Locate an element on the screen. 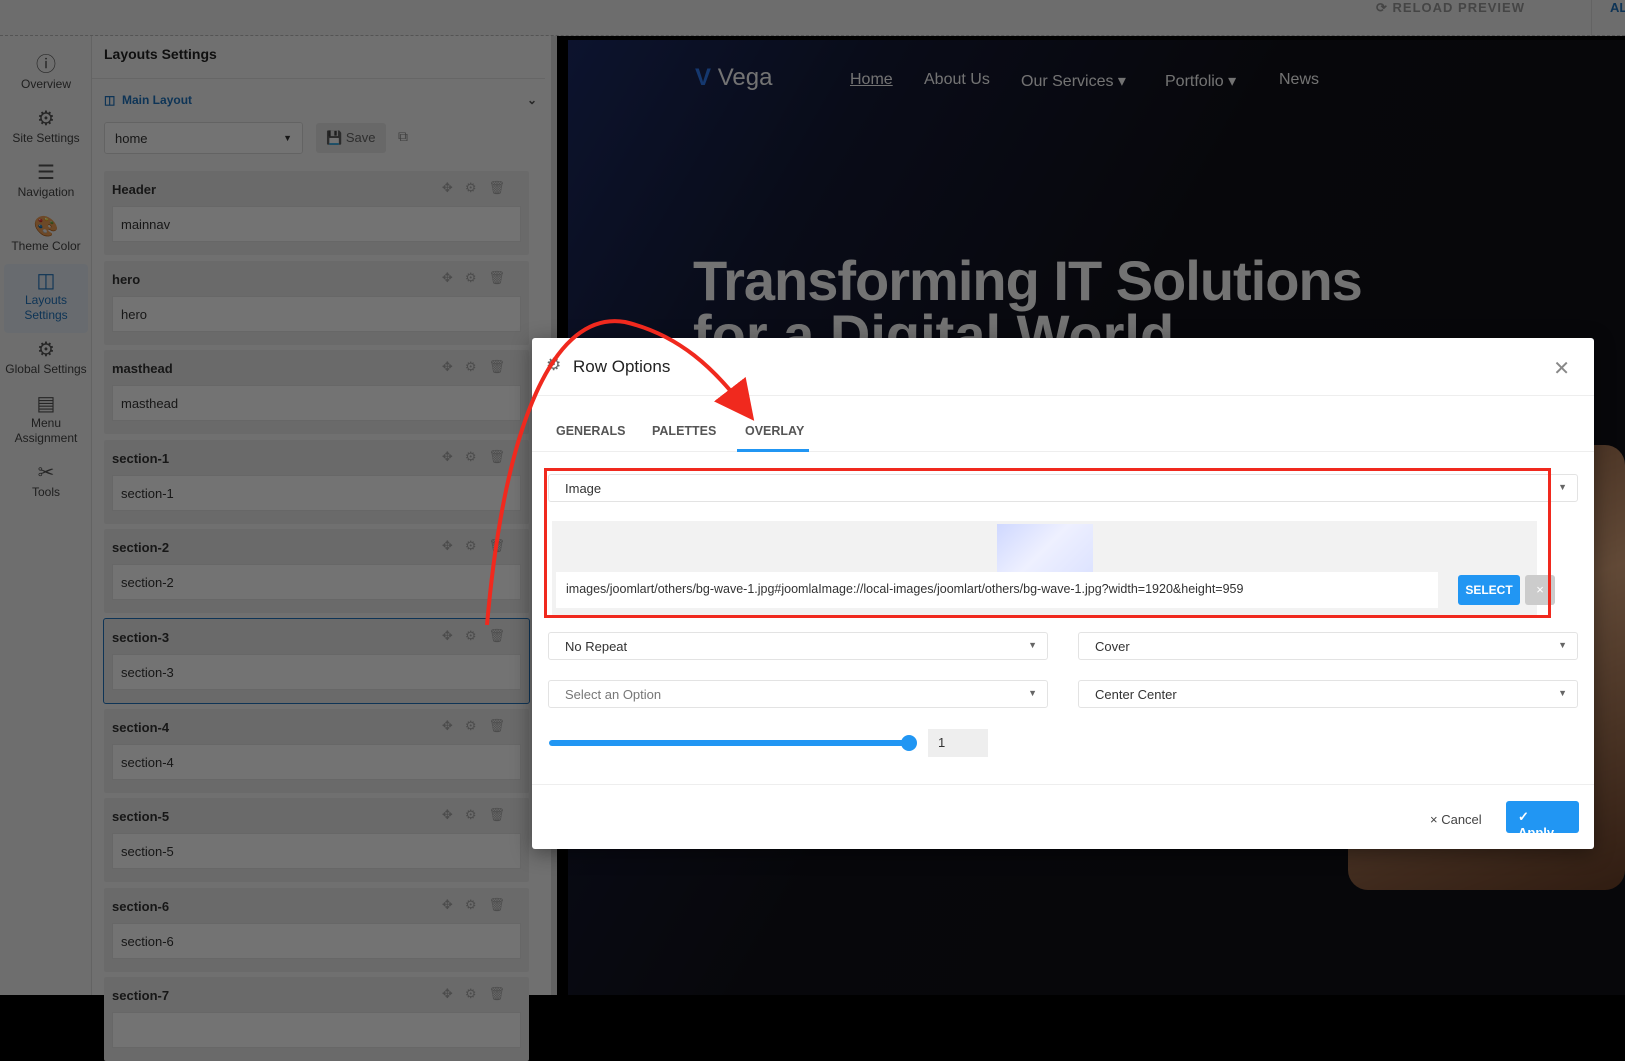 The width and height of the screenshot is (1625, 1061). caret-down-icon: ▼ is located at coordinates (287, 138).